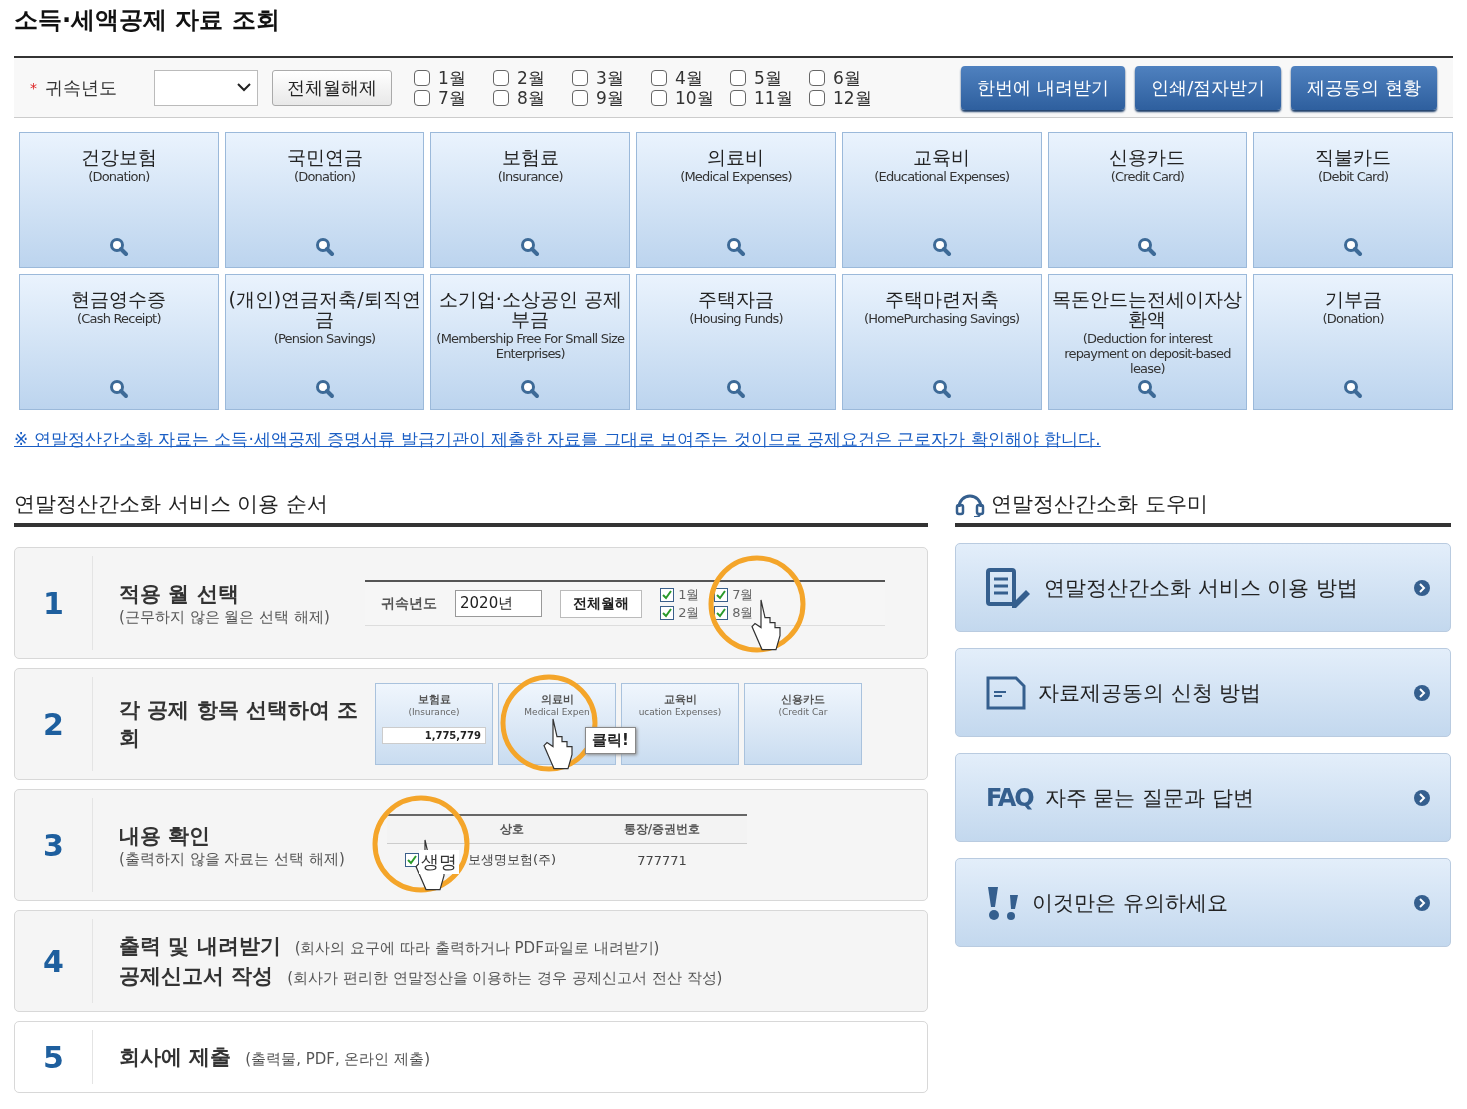  I want to click on step-title: 내용 확인, so click(165, 836).